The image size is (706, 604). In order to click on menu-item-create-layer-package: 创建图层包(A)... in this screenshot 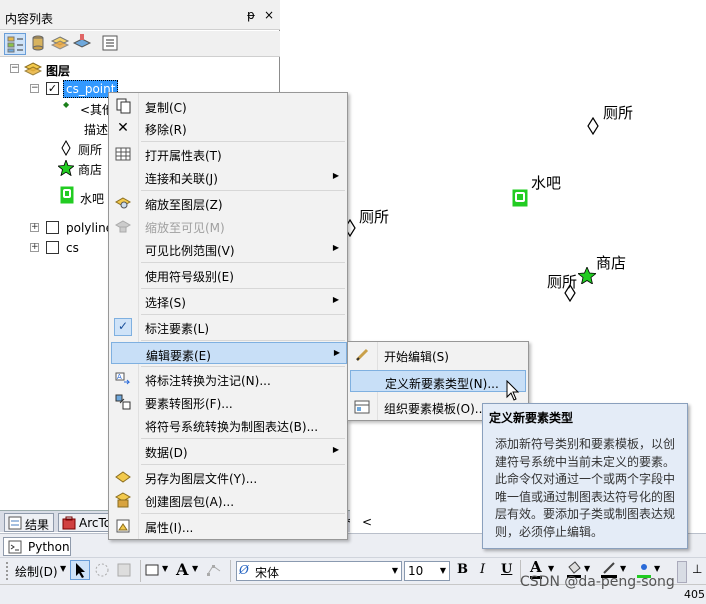, I will do `click(228, 500)`.